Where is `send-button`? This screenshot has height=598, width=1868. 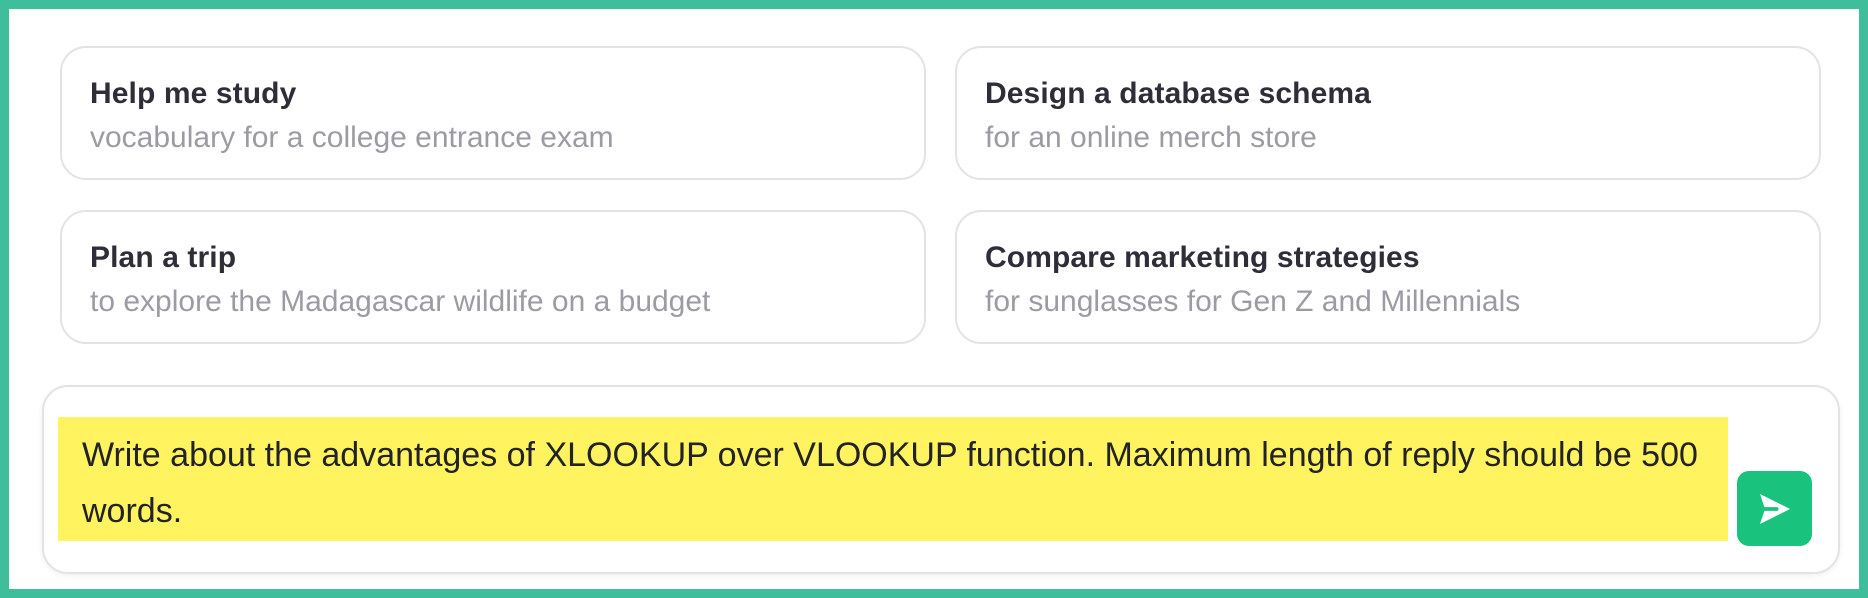 send-button is located at coordinates (1774, 508).